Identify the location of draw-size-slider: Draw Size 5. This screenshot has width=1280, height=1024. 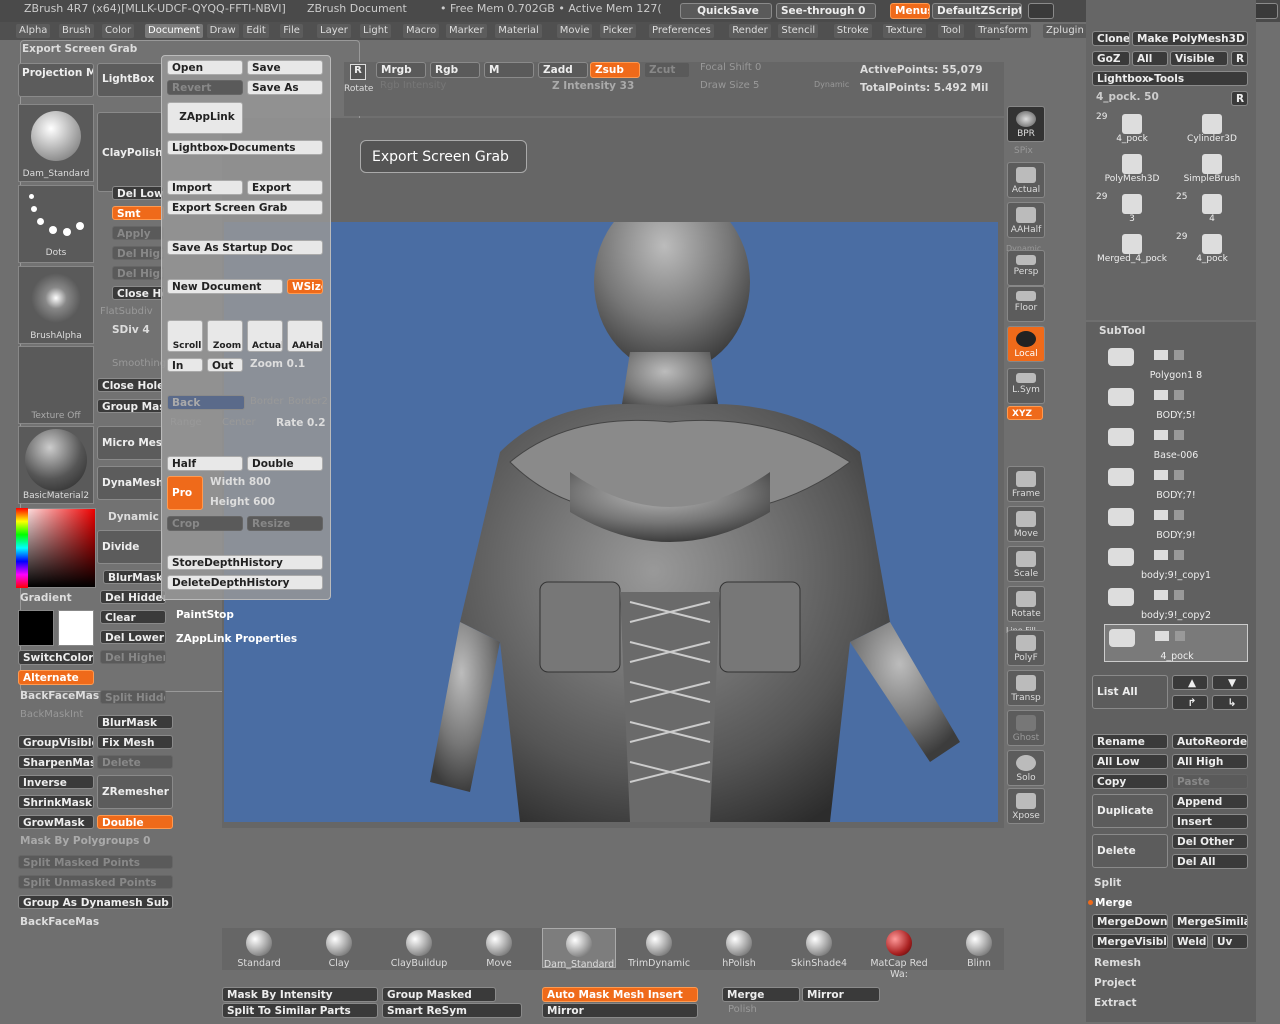
(729, 85).